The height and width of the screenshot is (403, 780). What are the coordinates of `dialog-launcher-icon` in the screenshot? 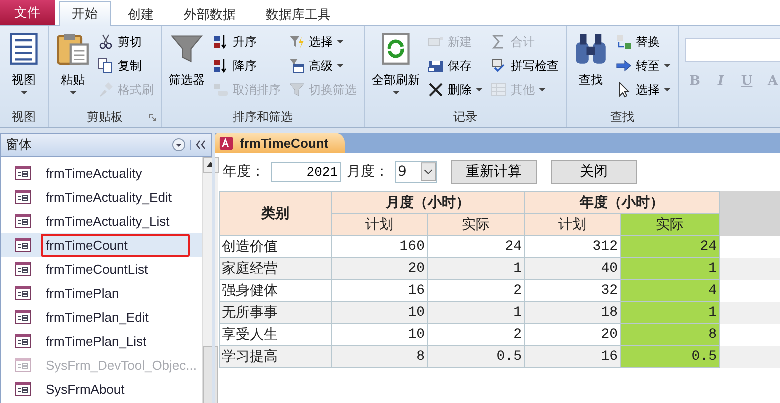 It's located at (153, 118).